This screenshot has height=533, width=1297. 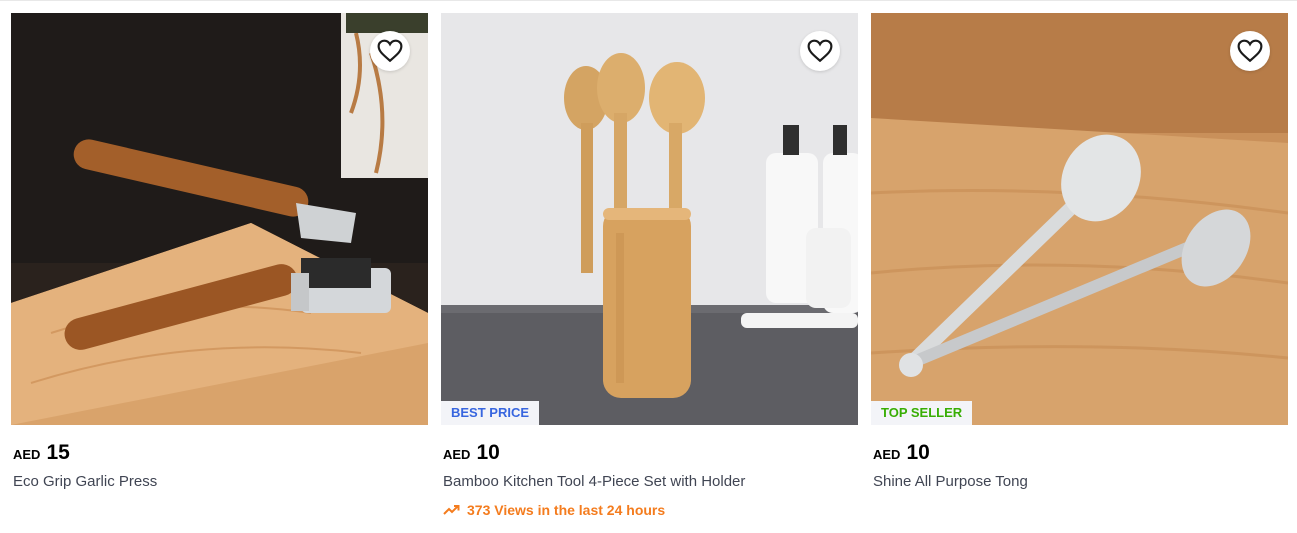 I want to click on views-indicator: 373 Views in the last 24 hours, so click(x=649, y=510).